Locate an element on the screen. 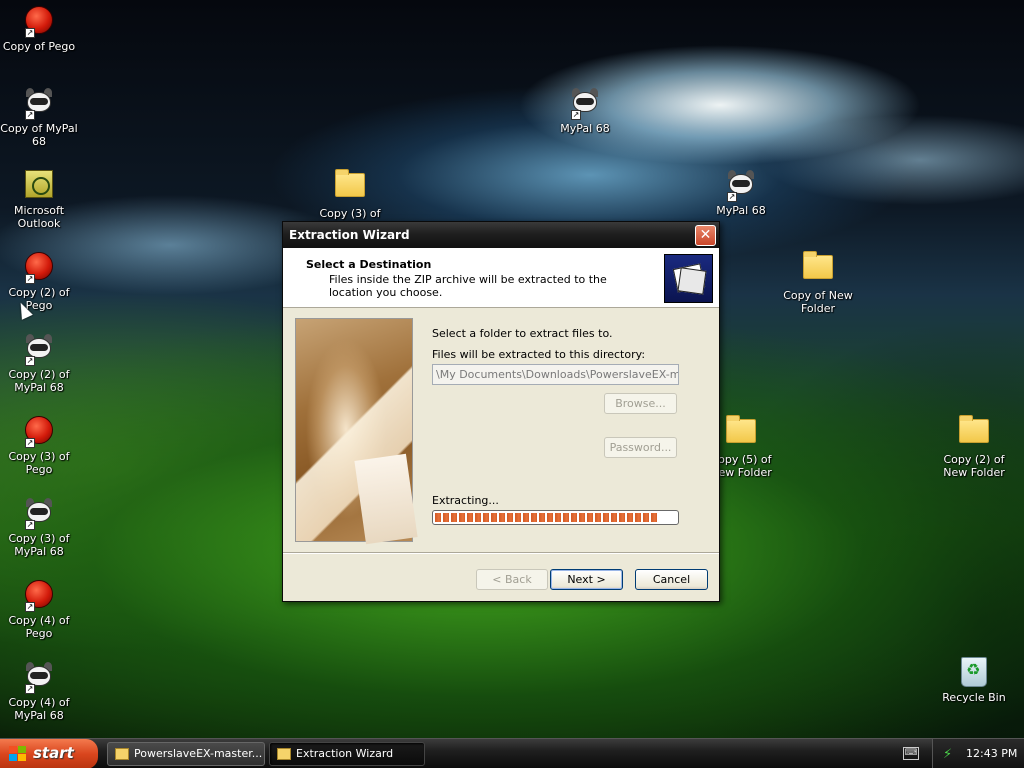 This screenshot has width=1024, height=768. dialog-titlebar: Extraction Wizard ✕ is located at coordinates (501, 235).